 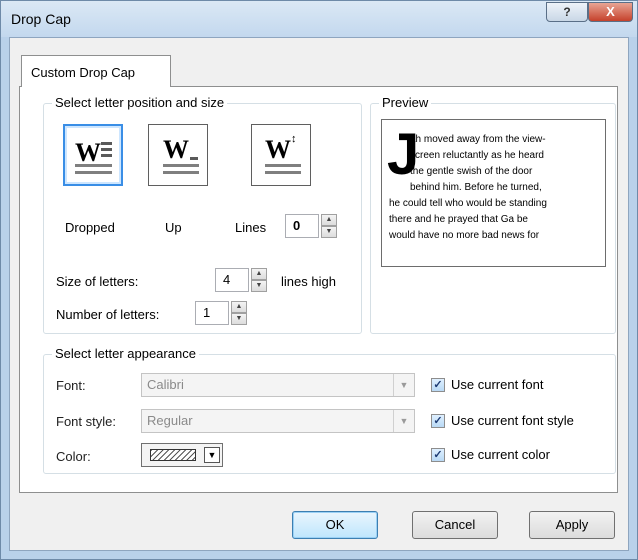 I want to click on tab-custom-drop-cap: Custom Drop Cap, so click(x=96, y=71).